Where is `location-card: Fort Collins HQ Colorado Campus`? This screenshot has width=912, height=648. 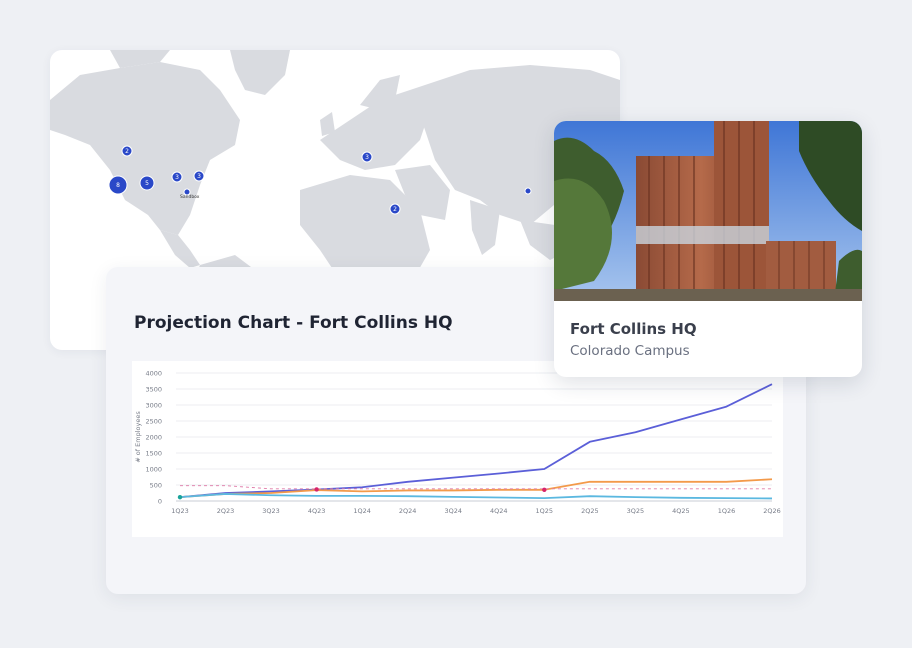
location-card: Fort Collins HQ Colorado Campus is located at coordinates (708, 249).